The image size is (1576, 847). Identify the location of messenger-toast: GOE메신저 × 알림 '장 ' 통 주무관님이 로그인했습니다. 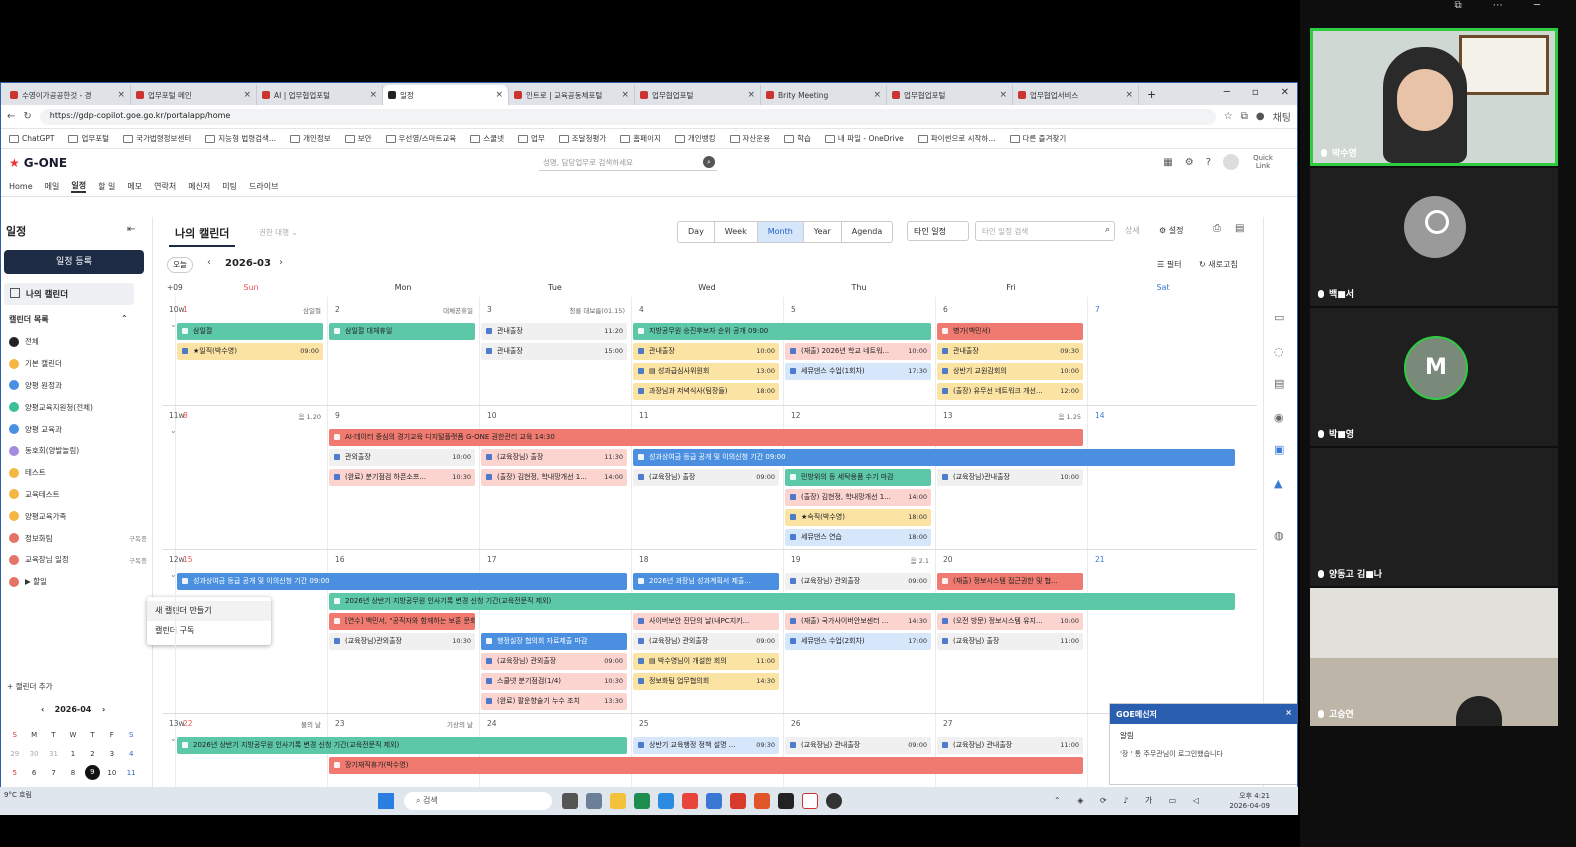
(1203, 744).